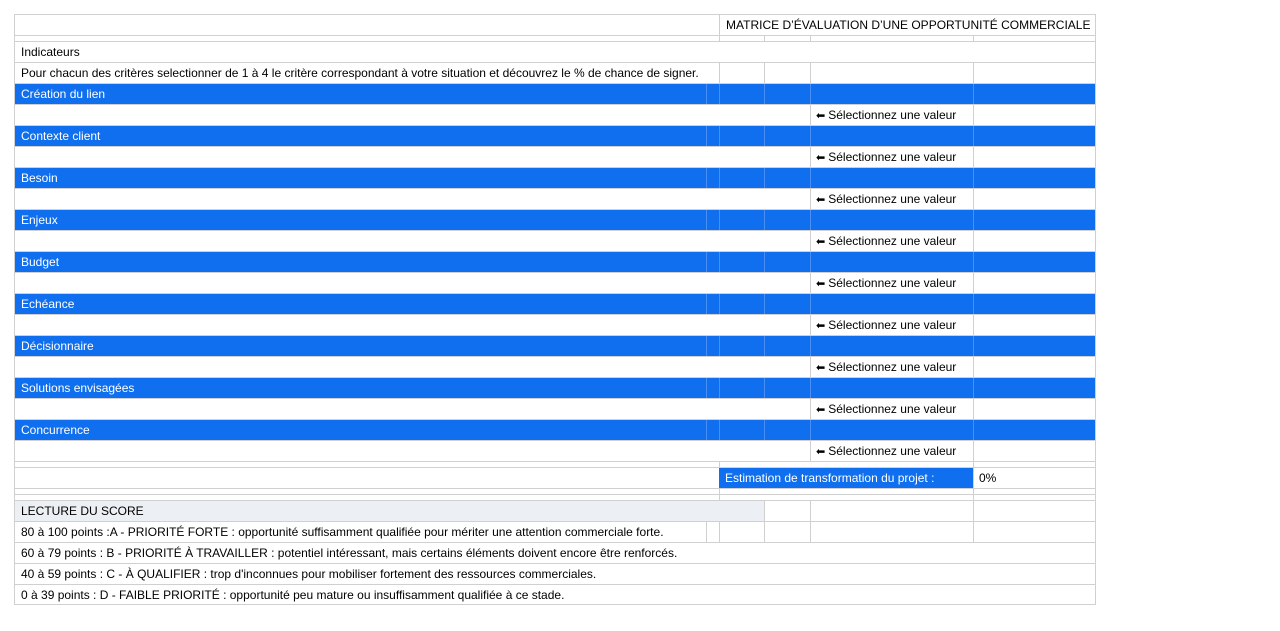 The width and height of the screenshot is (1280, 631). What do you see at coordinates (61, 136) in the screenshot?
I see `criterion-label: Contexte client` at bounding box center [61, 136].